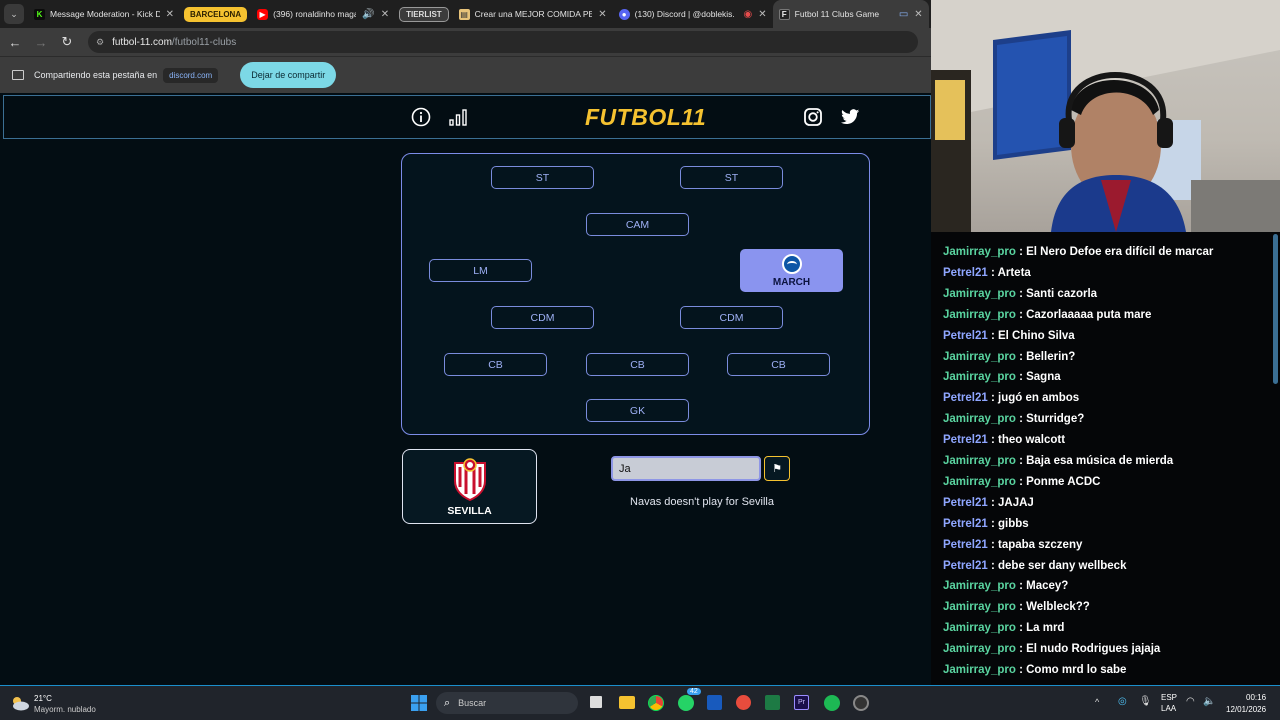  What do you see at coordinates (41, 42) in the screenshot?
I see `forward-arrow-icon: →` at bounding box center [41, 42].